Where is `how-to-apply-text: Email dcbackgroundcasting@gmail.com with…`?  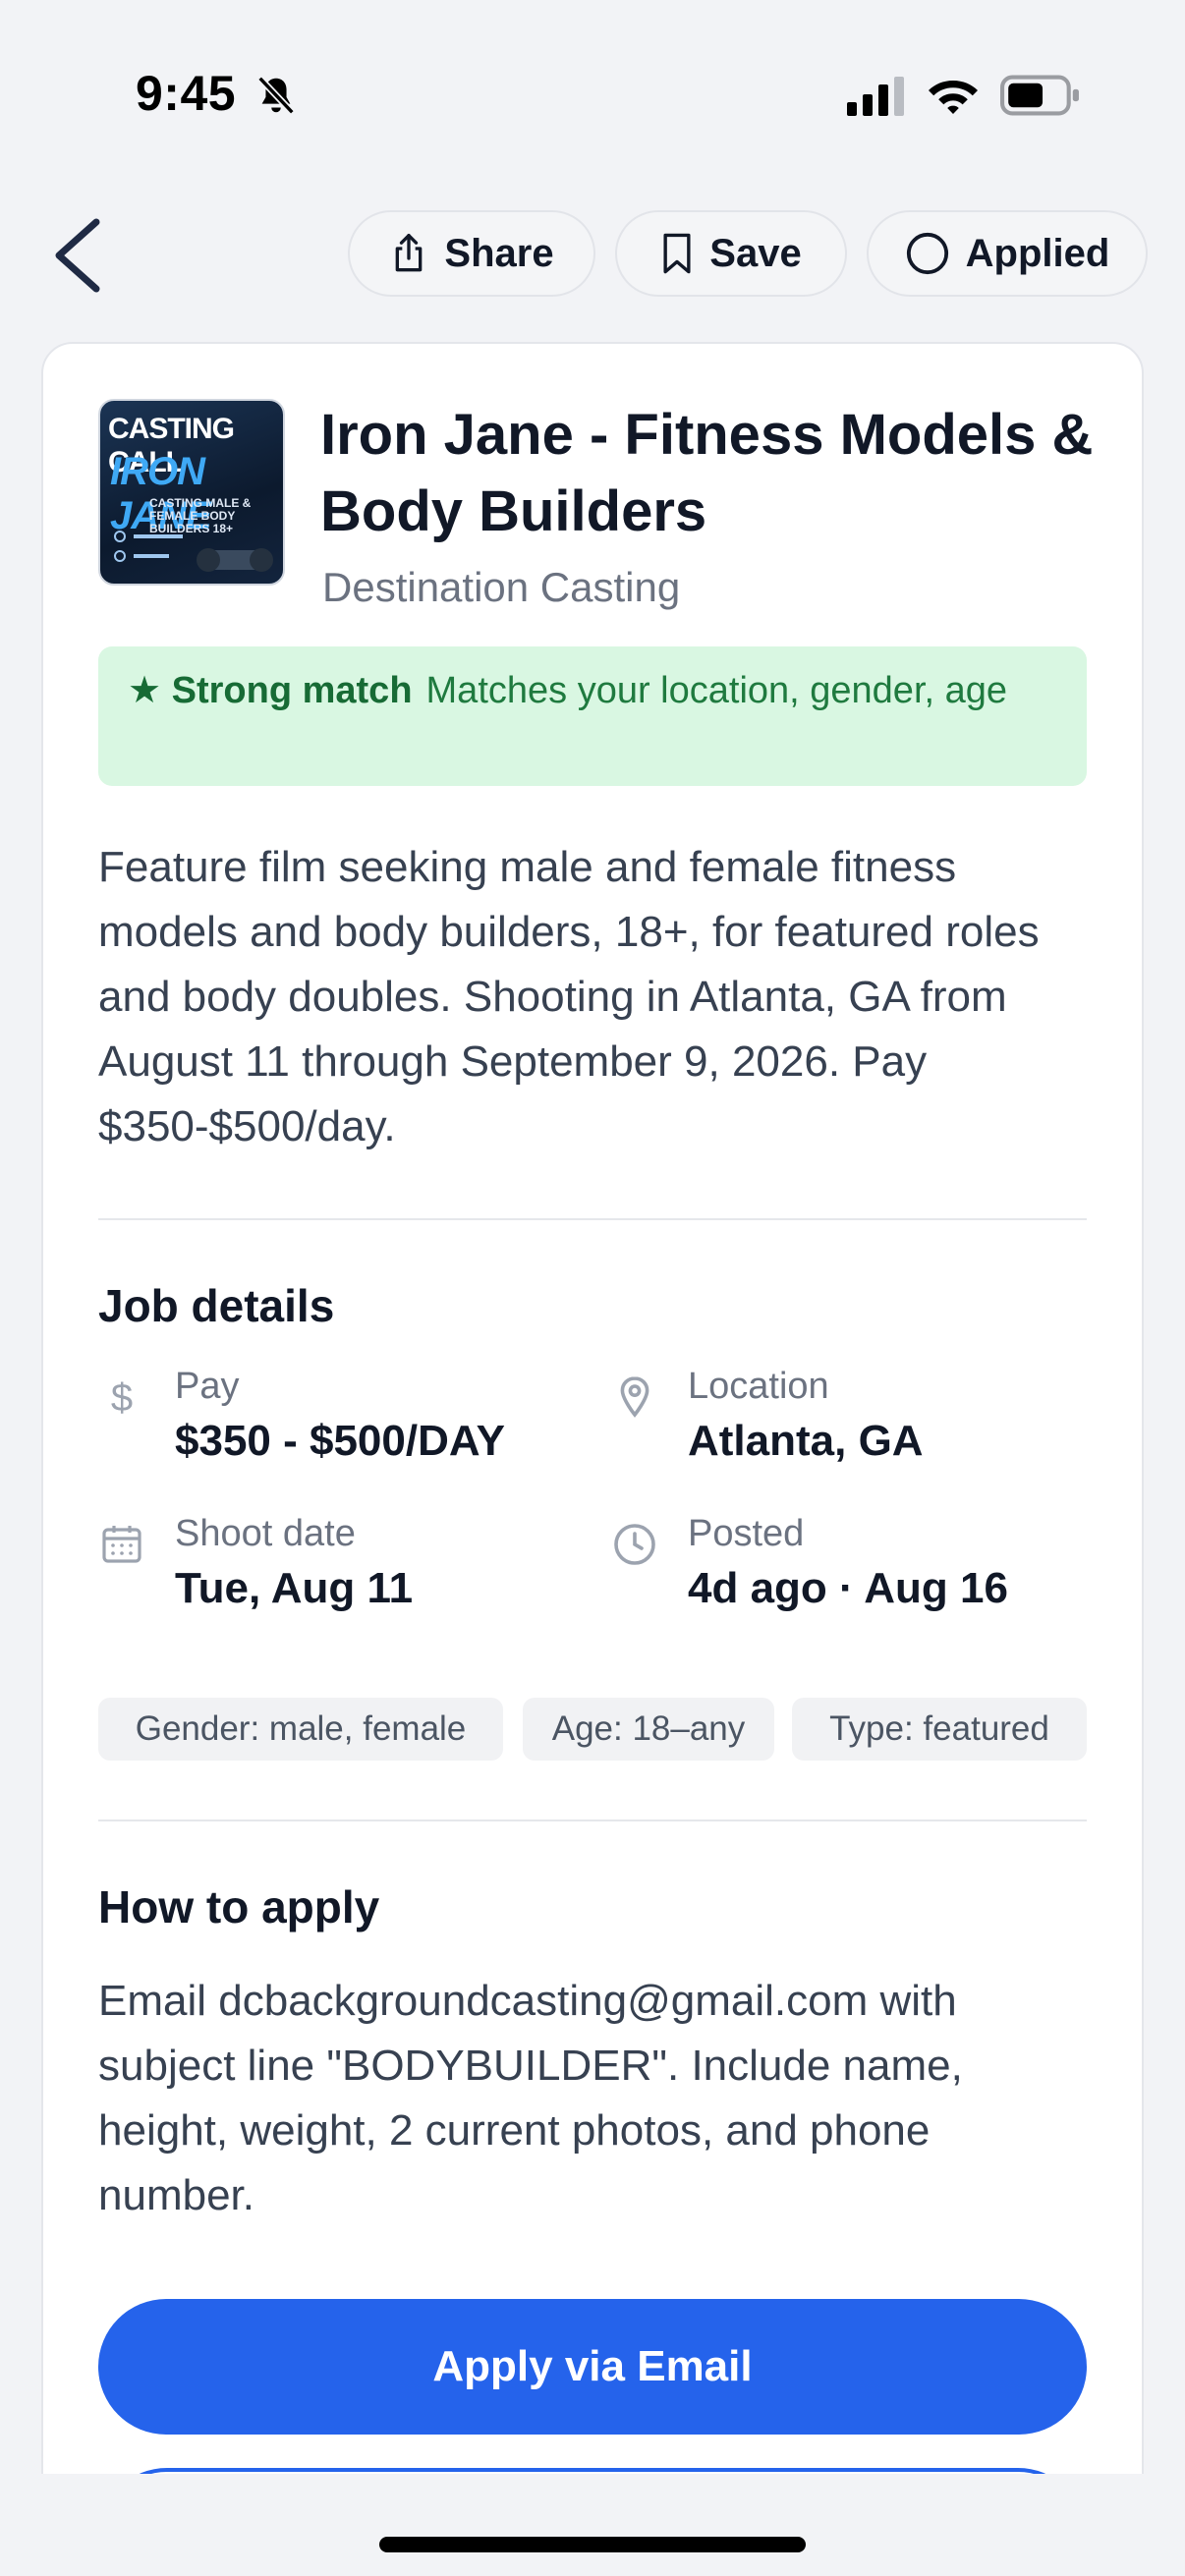 how-to-apply-text: Email dcbackgroundcasting@gmail.com with… is located at coordinates (530, 2098).